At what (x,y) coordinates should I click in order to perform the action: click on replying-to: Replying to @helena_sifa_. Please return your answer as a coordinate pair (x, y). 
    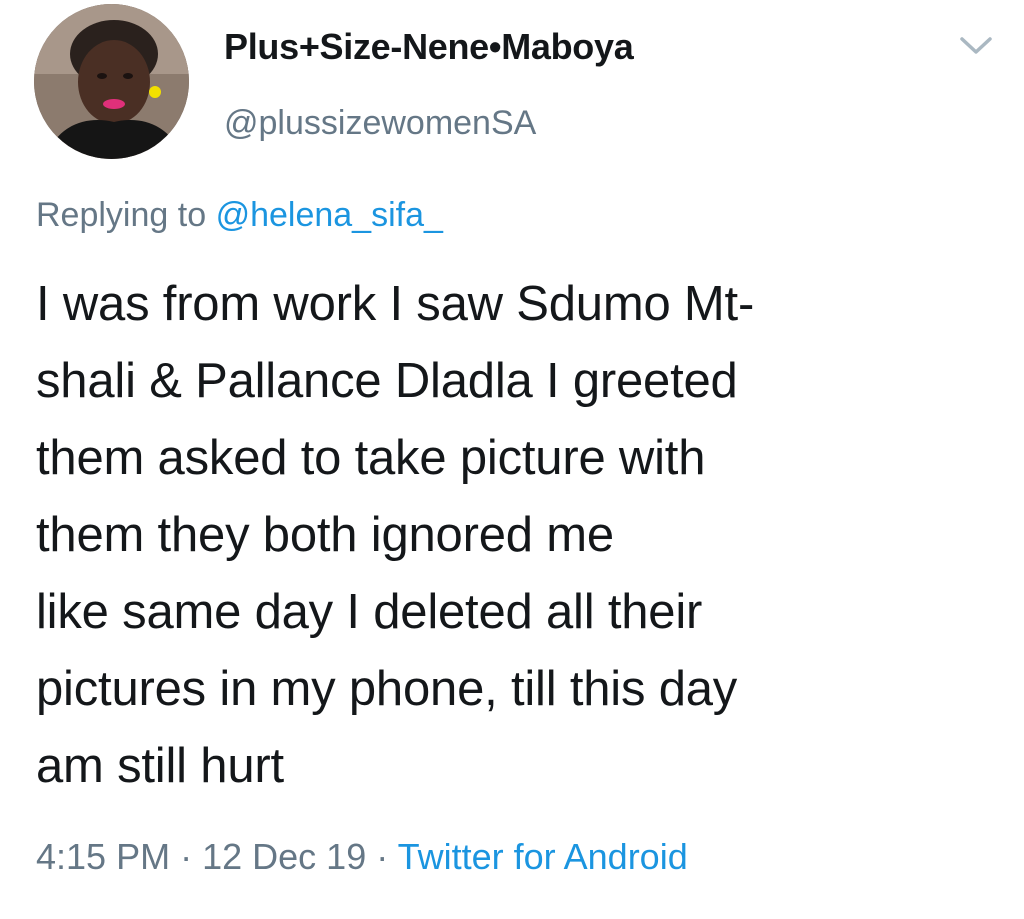
    Looking at the image, I should click on (239, 215).